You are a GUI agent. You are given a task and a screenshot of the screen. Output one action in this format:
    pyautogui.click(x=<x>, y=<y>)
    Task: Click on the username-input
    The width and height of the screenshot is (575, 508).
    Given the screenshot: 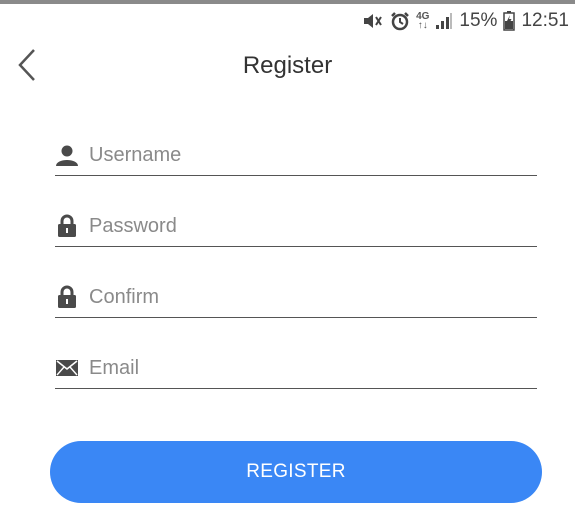 What is the action you would take?
    pyautogui.click(x=299, y=155)
    